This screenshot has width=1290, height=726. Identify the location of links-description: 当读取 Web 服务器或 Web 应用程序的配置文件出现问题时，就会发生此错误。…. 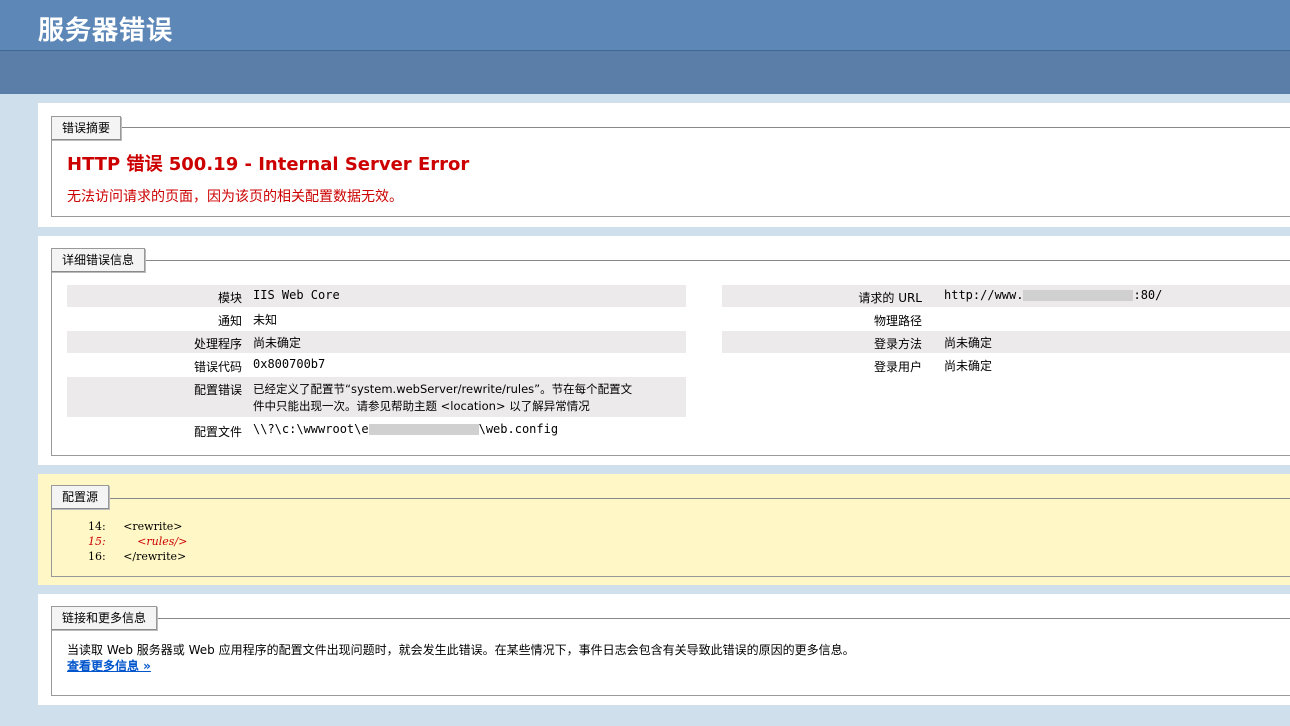
(461, 650).